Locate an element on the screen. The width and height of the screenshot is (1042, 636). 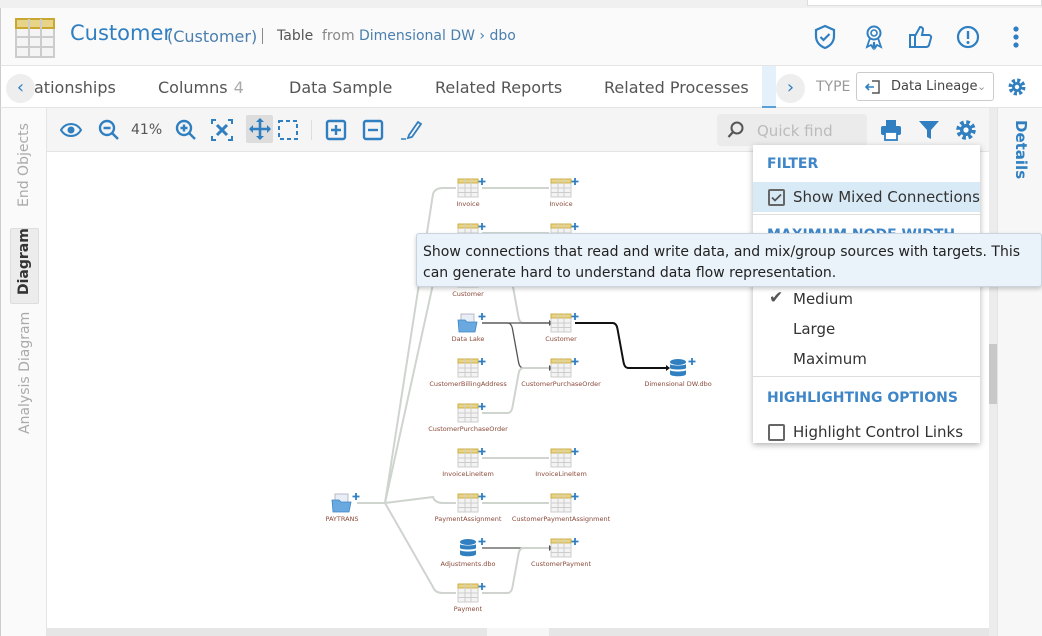
quick-find-input: Quick find is located at coordinates (792, 130).